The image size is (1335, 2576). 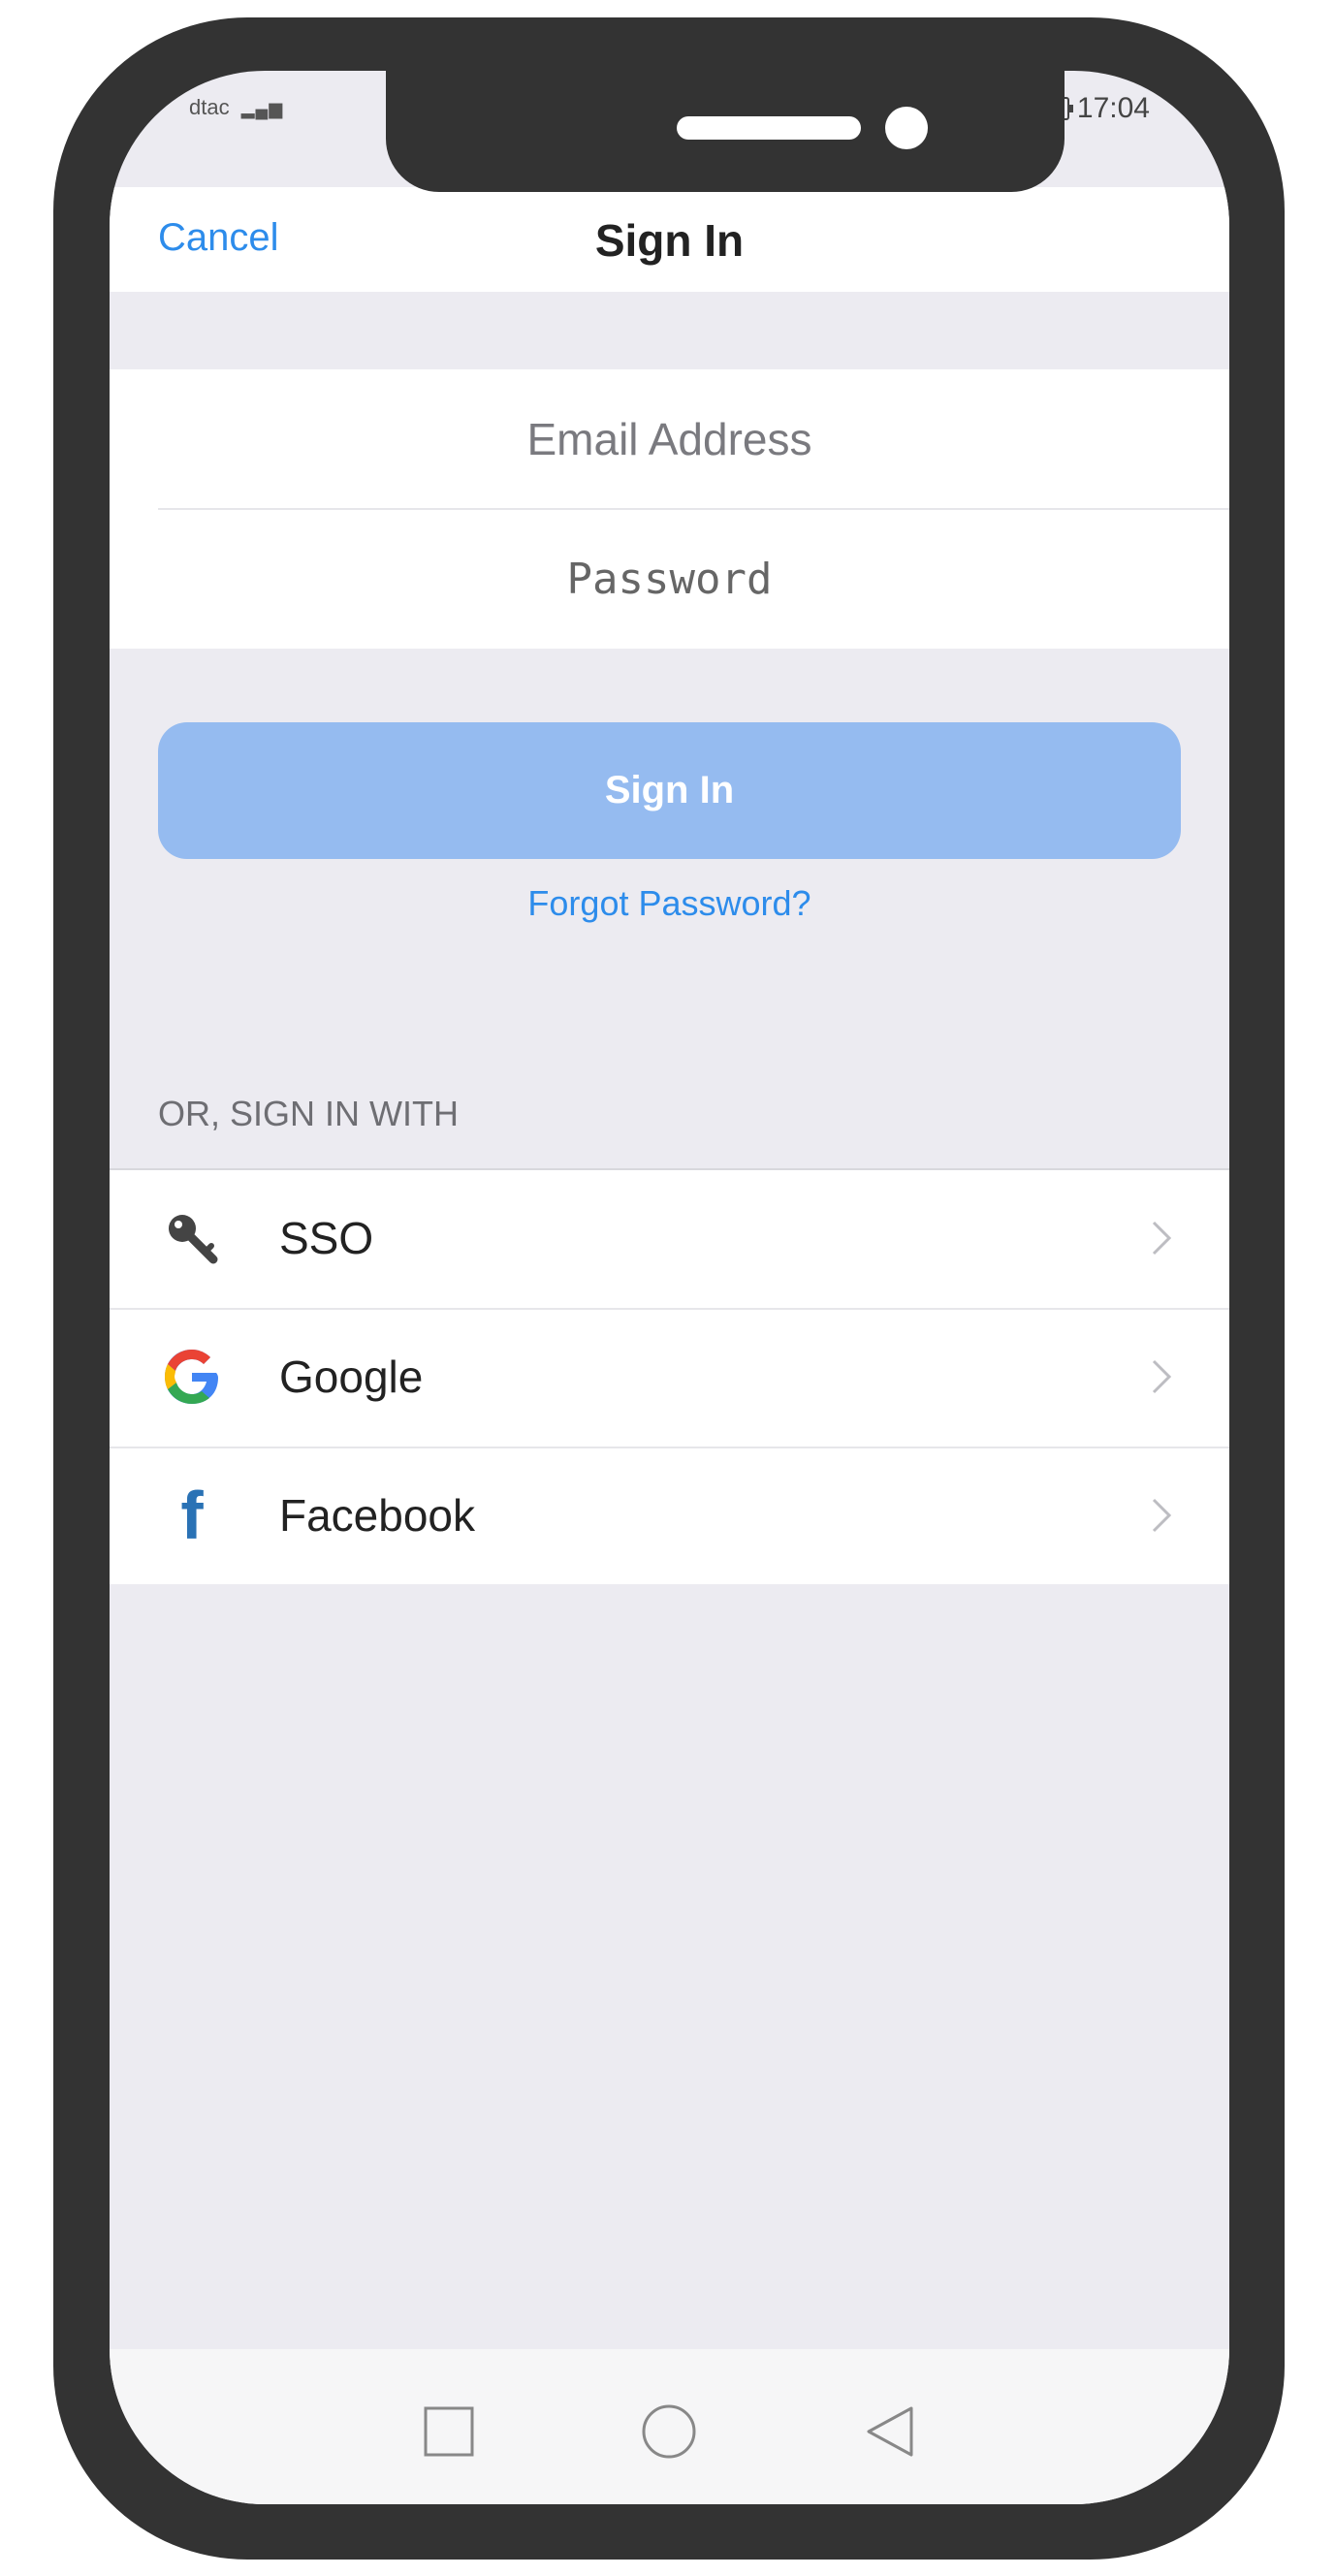 I want to click on list-item-label: Facebook, so click(x=377, y=1515).